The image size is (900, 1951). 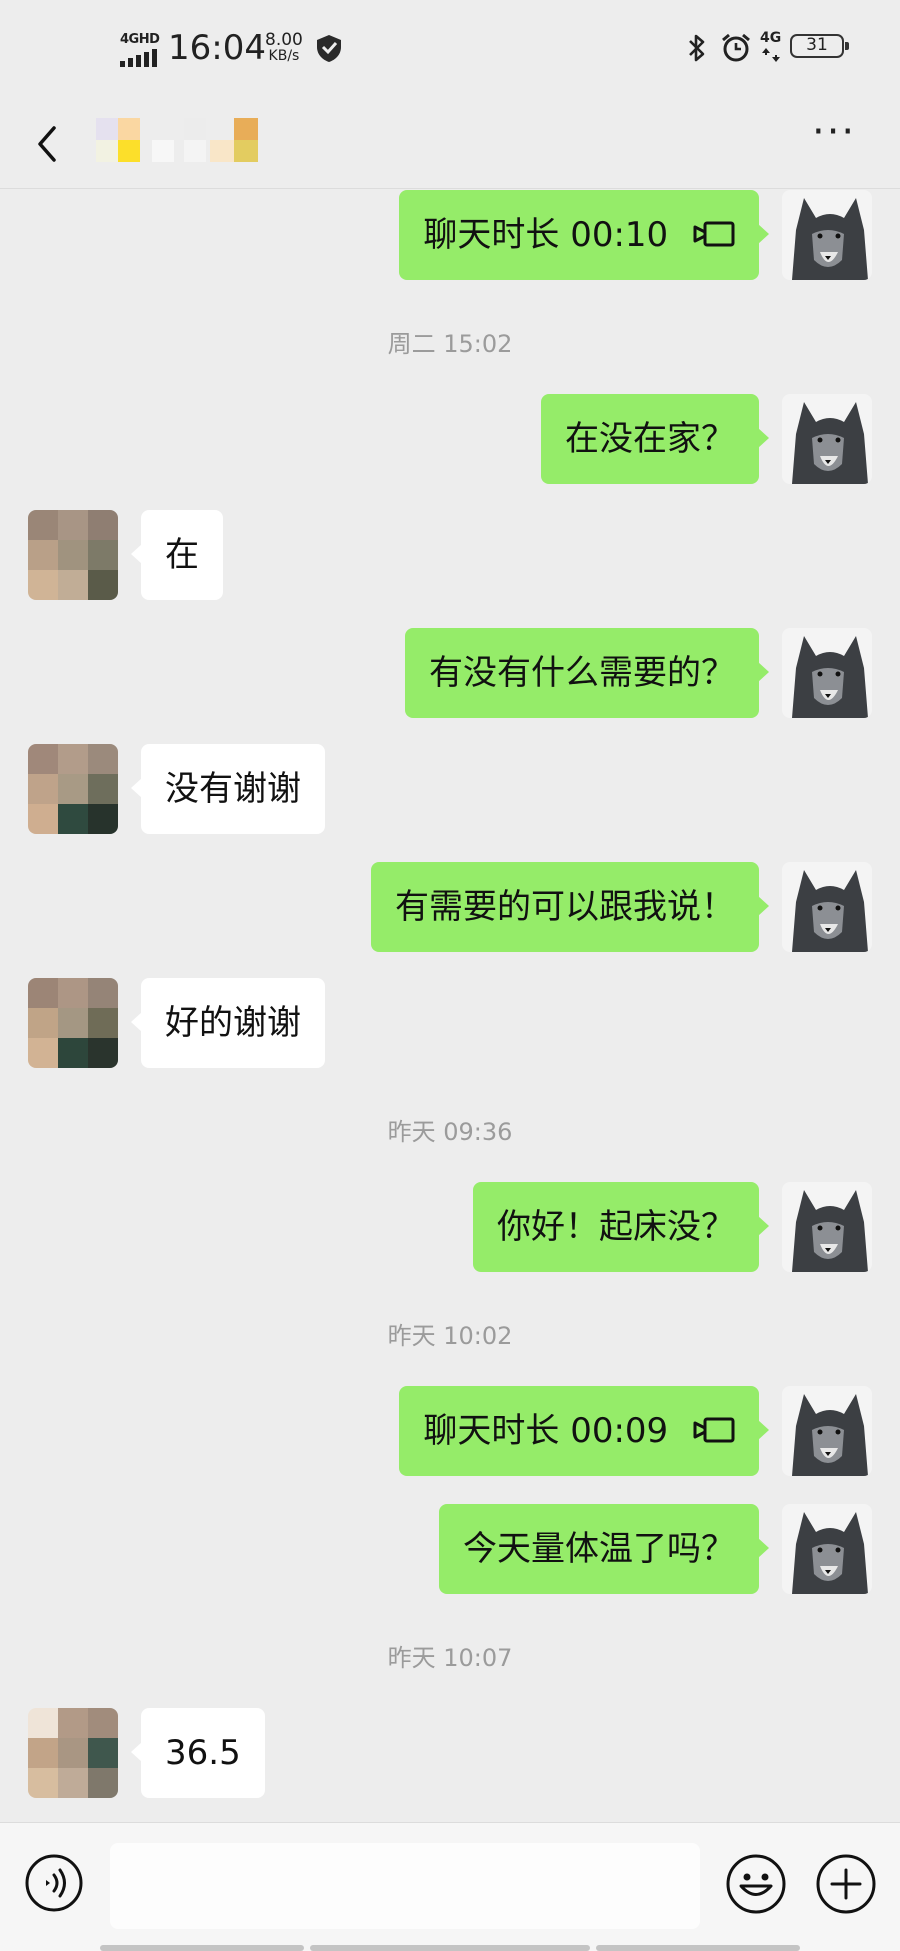 I want to click on message-row: 你好！起床没？, so click(x=450, y=1227).